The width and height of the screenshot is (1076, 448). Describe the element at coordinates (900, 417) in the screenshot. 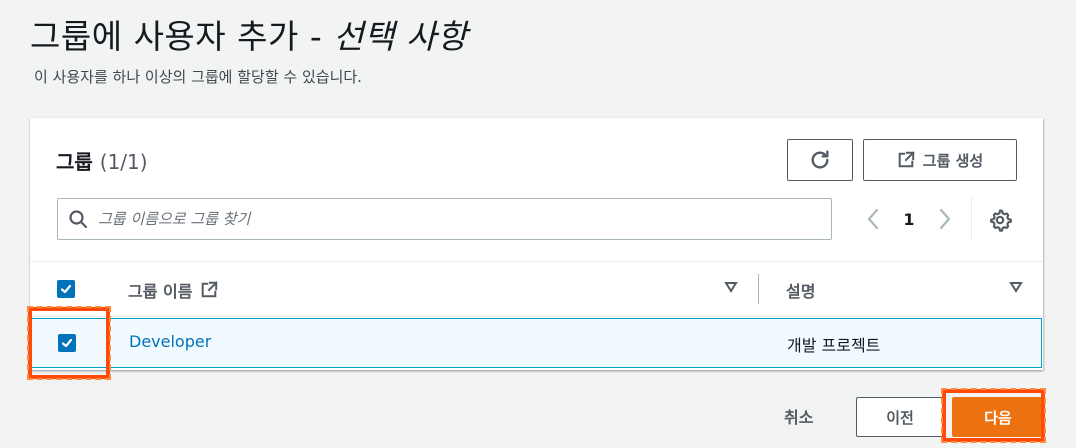

I see `previous-button: 이전` at that location.